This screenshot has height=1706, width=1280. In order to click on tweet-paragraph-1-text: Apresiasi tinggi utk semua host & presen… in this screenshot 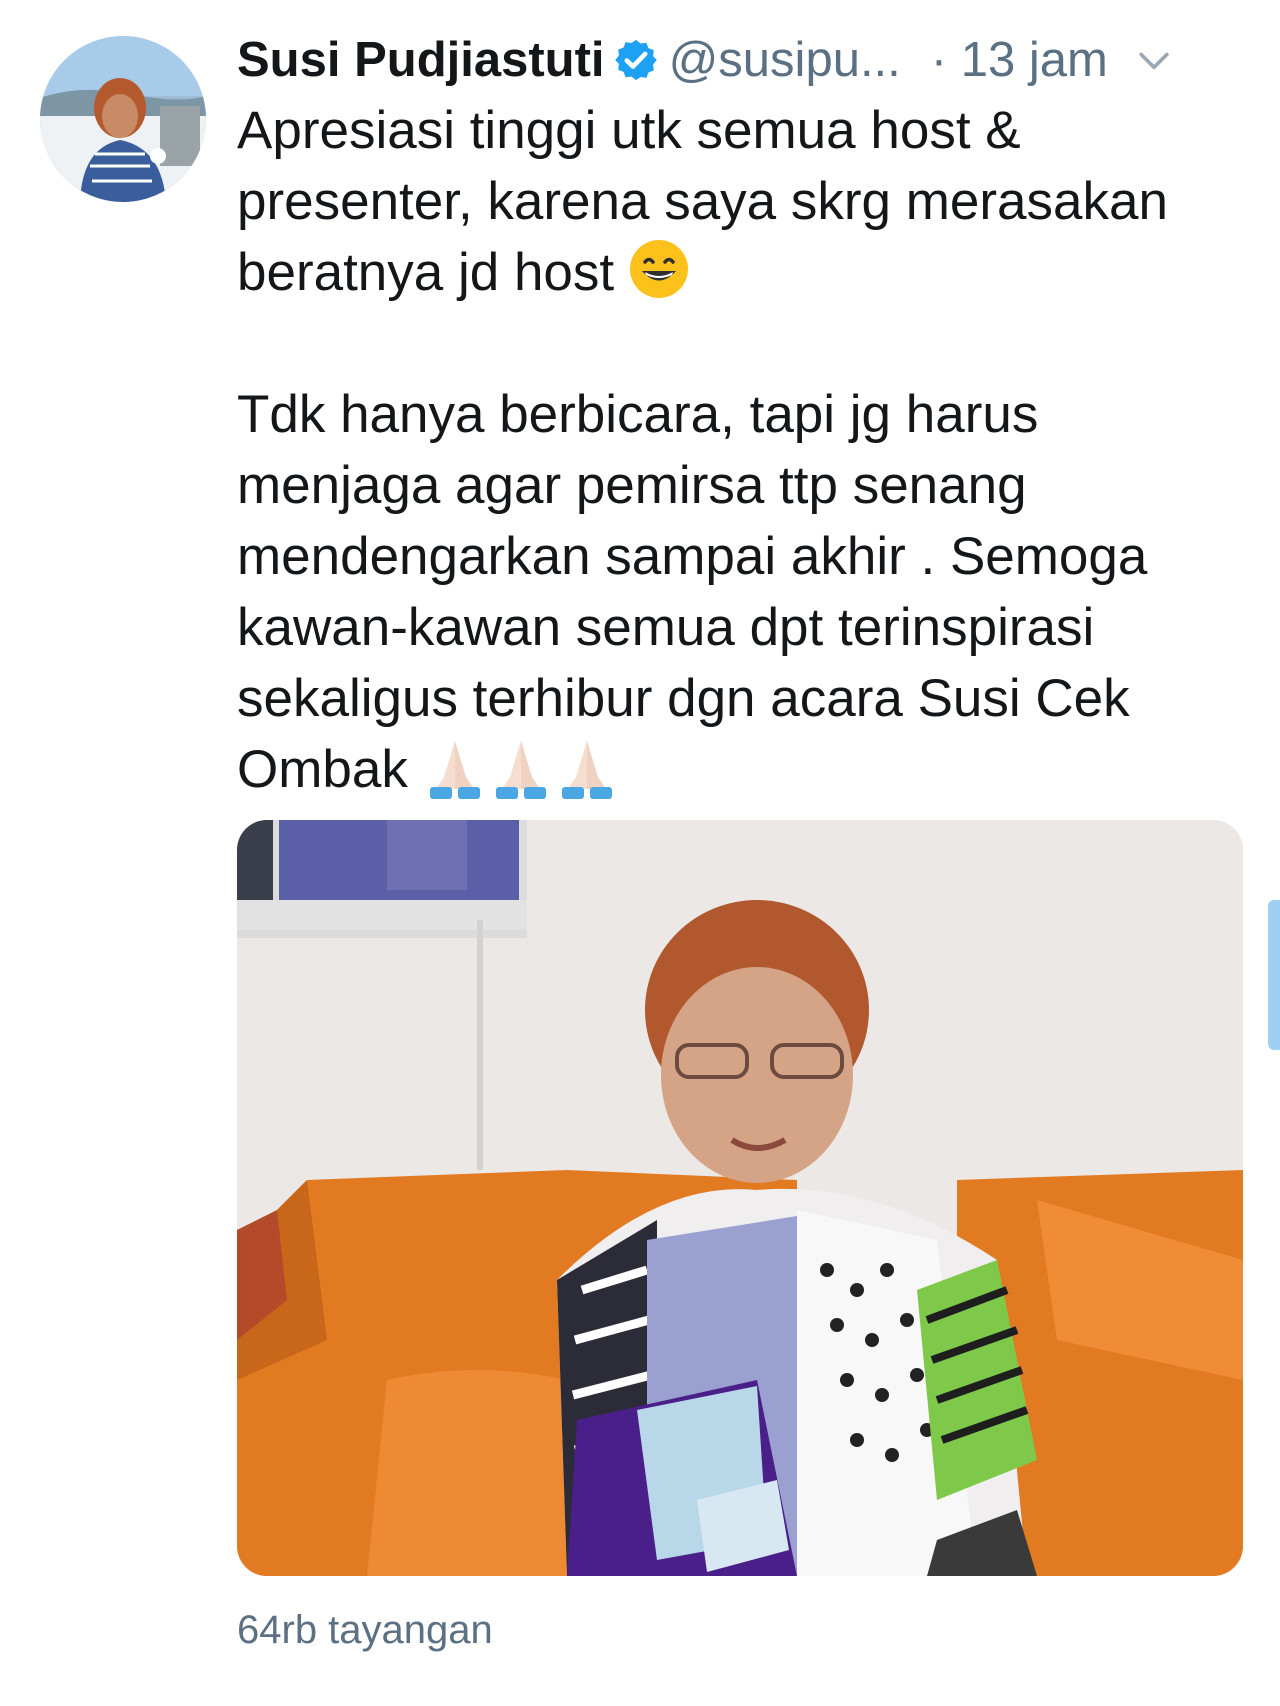, I will do `click(702, 201)`.